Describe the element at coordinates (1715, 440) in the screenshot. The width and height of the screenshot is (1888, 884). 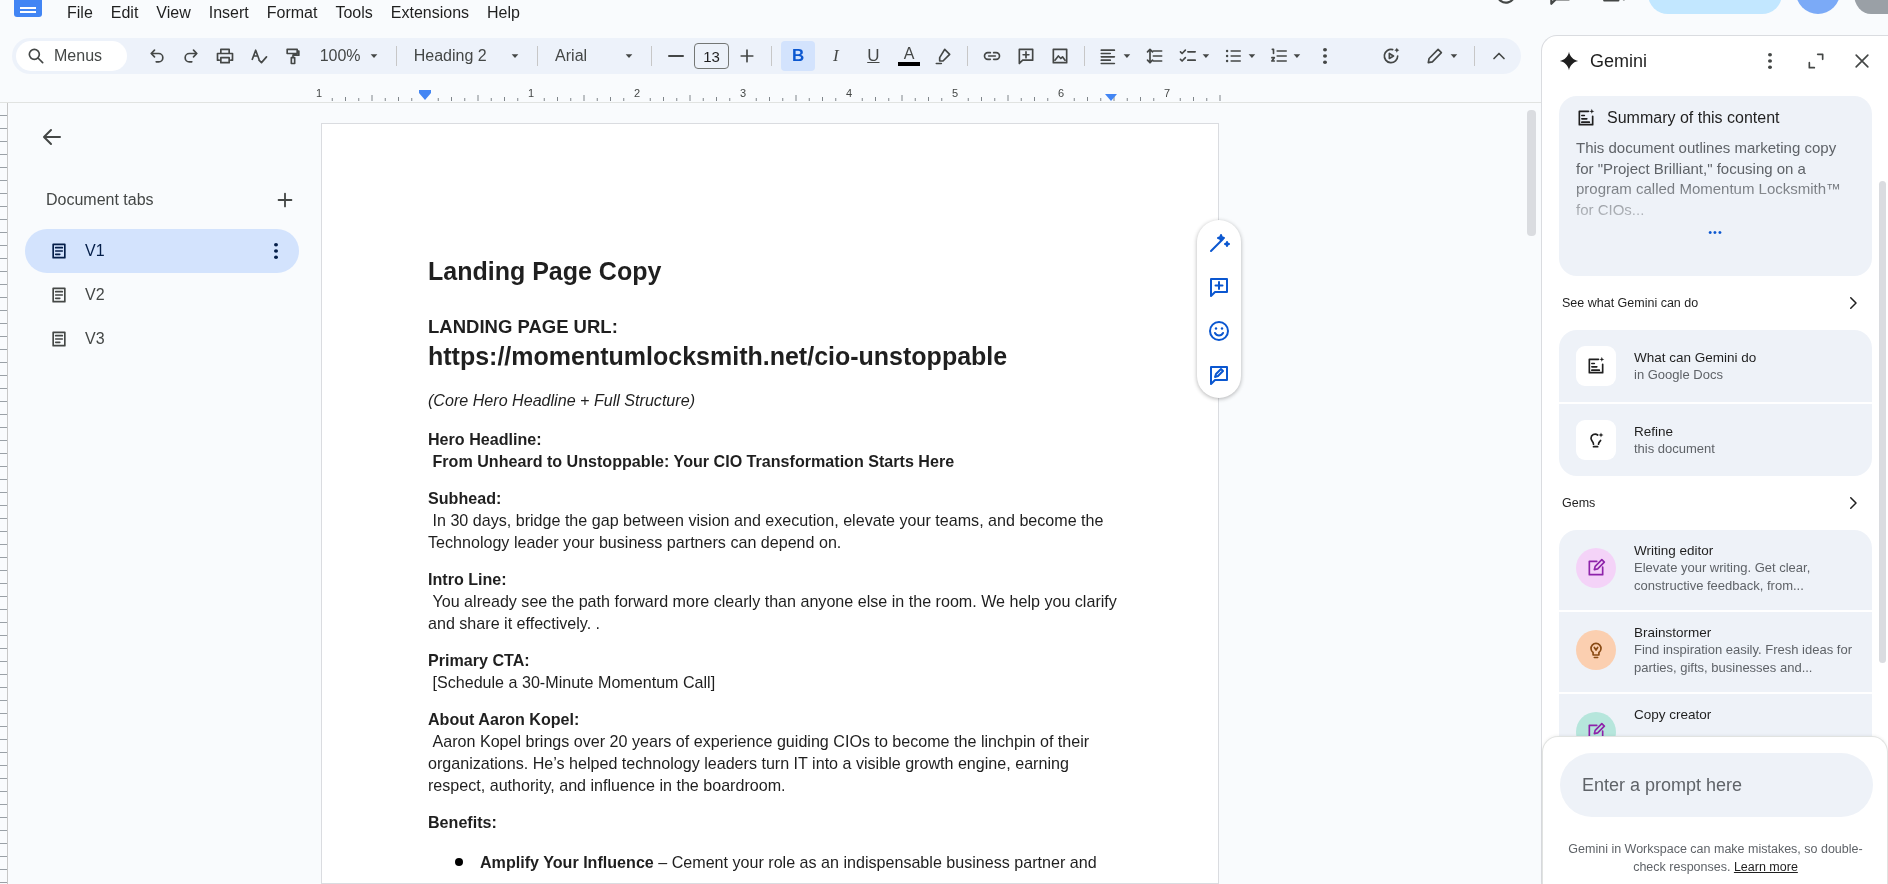
I see `action-card: Refine this document` at that location.